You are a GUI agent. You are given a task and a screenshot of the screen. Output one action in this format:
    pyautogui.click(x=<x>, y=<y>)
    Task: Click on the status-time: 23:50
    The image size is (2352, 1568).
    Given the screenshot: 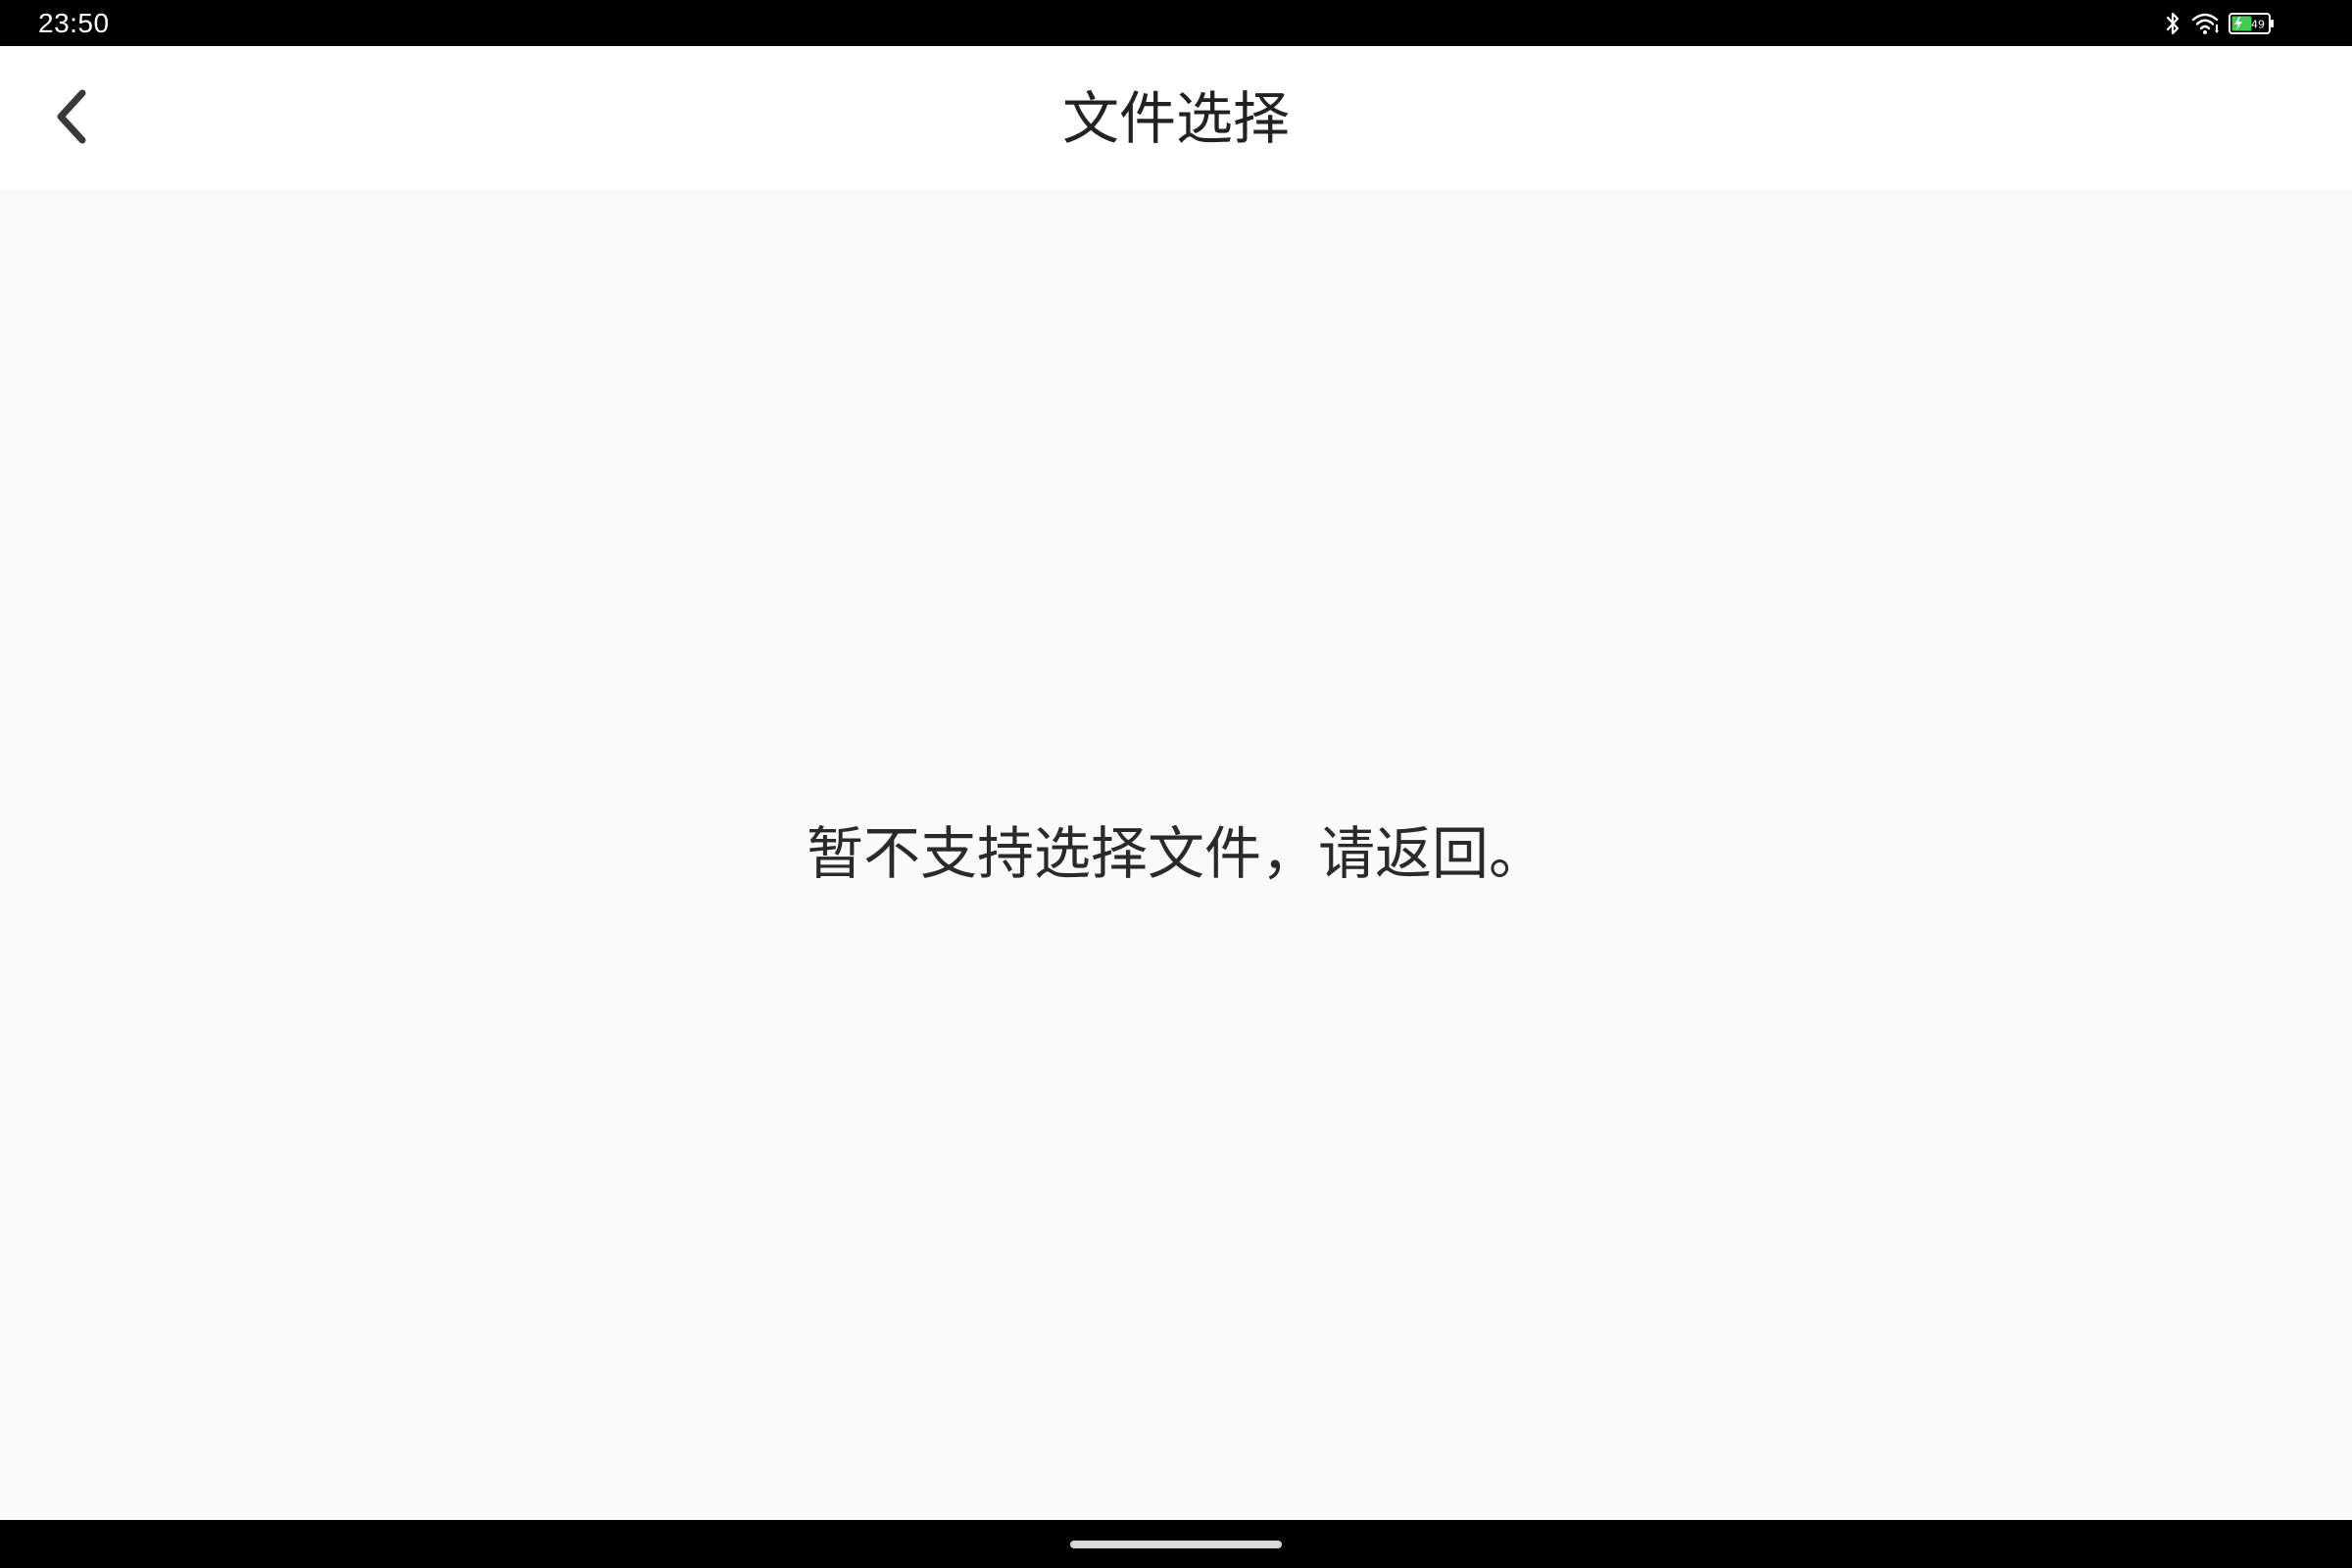 What is the action you would take?
    pyautogui.click(x=74, y=23)
    